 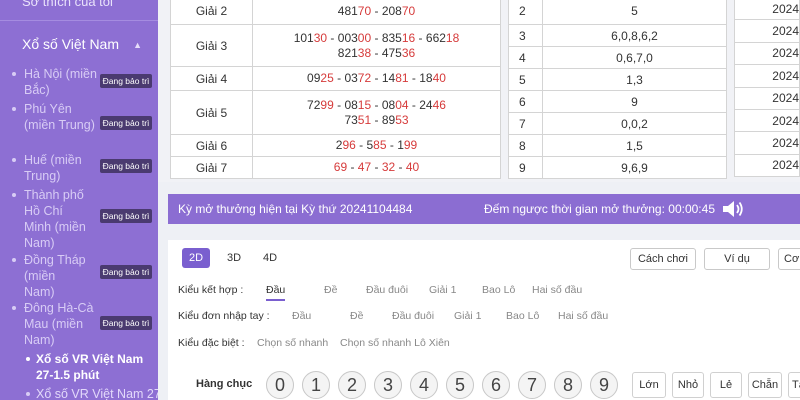 What do you see at coordinates (364, 104) in the screenshot?
I see `number-tail: 15` at bounding box center [364, 104].